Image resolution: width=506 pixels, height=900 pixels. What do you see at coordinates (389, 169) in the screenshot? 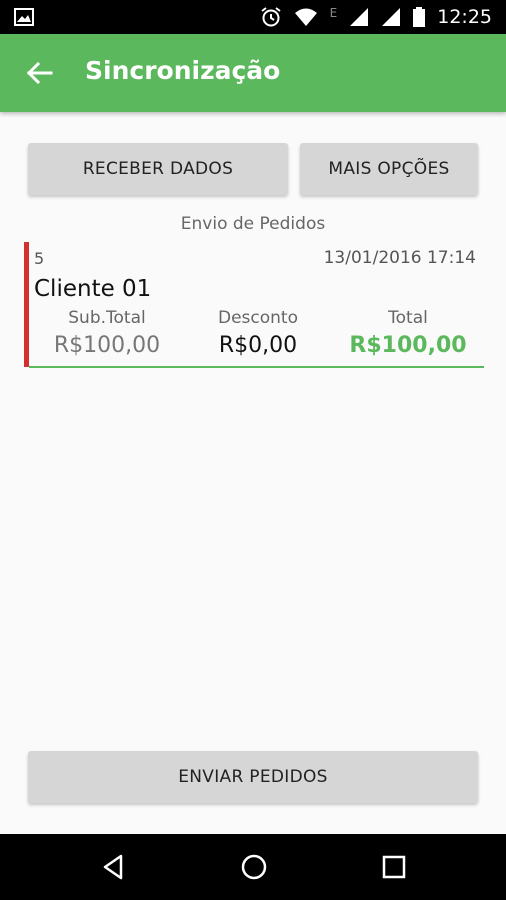
I see `more-options-button: MAIS OPÇÕES` at bounding box center [389, 169].